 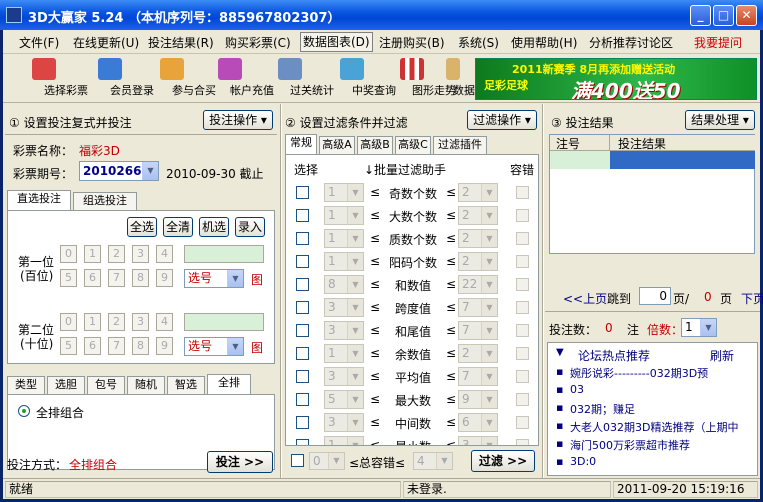 What do you see at coordinates (140, 254) in the screenshot?
I see `digit-1-3: 3` at bounding box center [140, 254].